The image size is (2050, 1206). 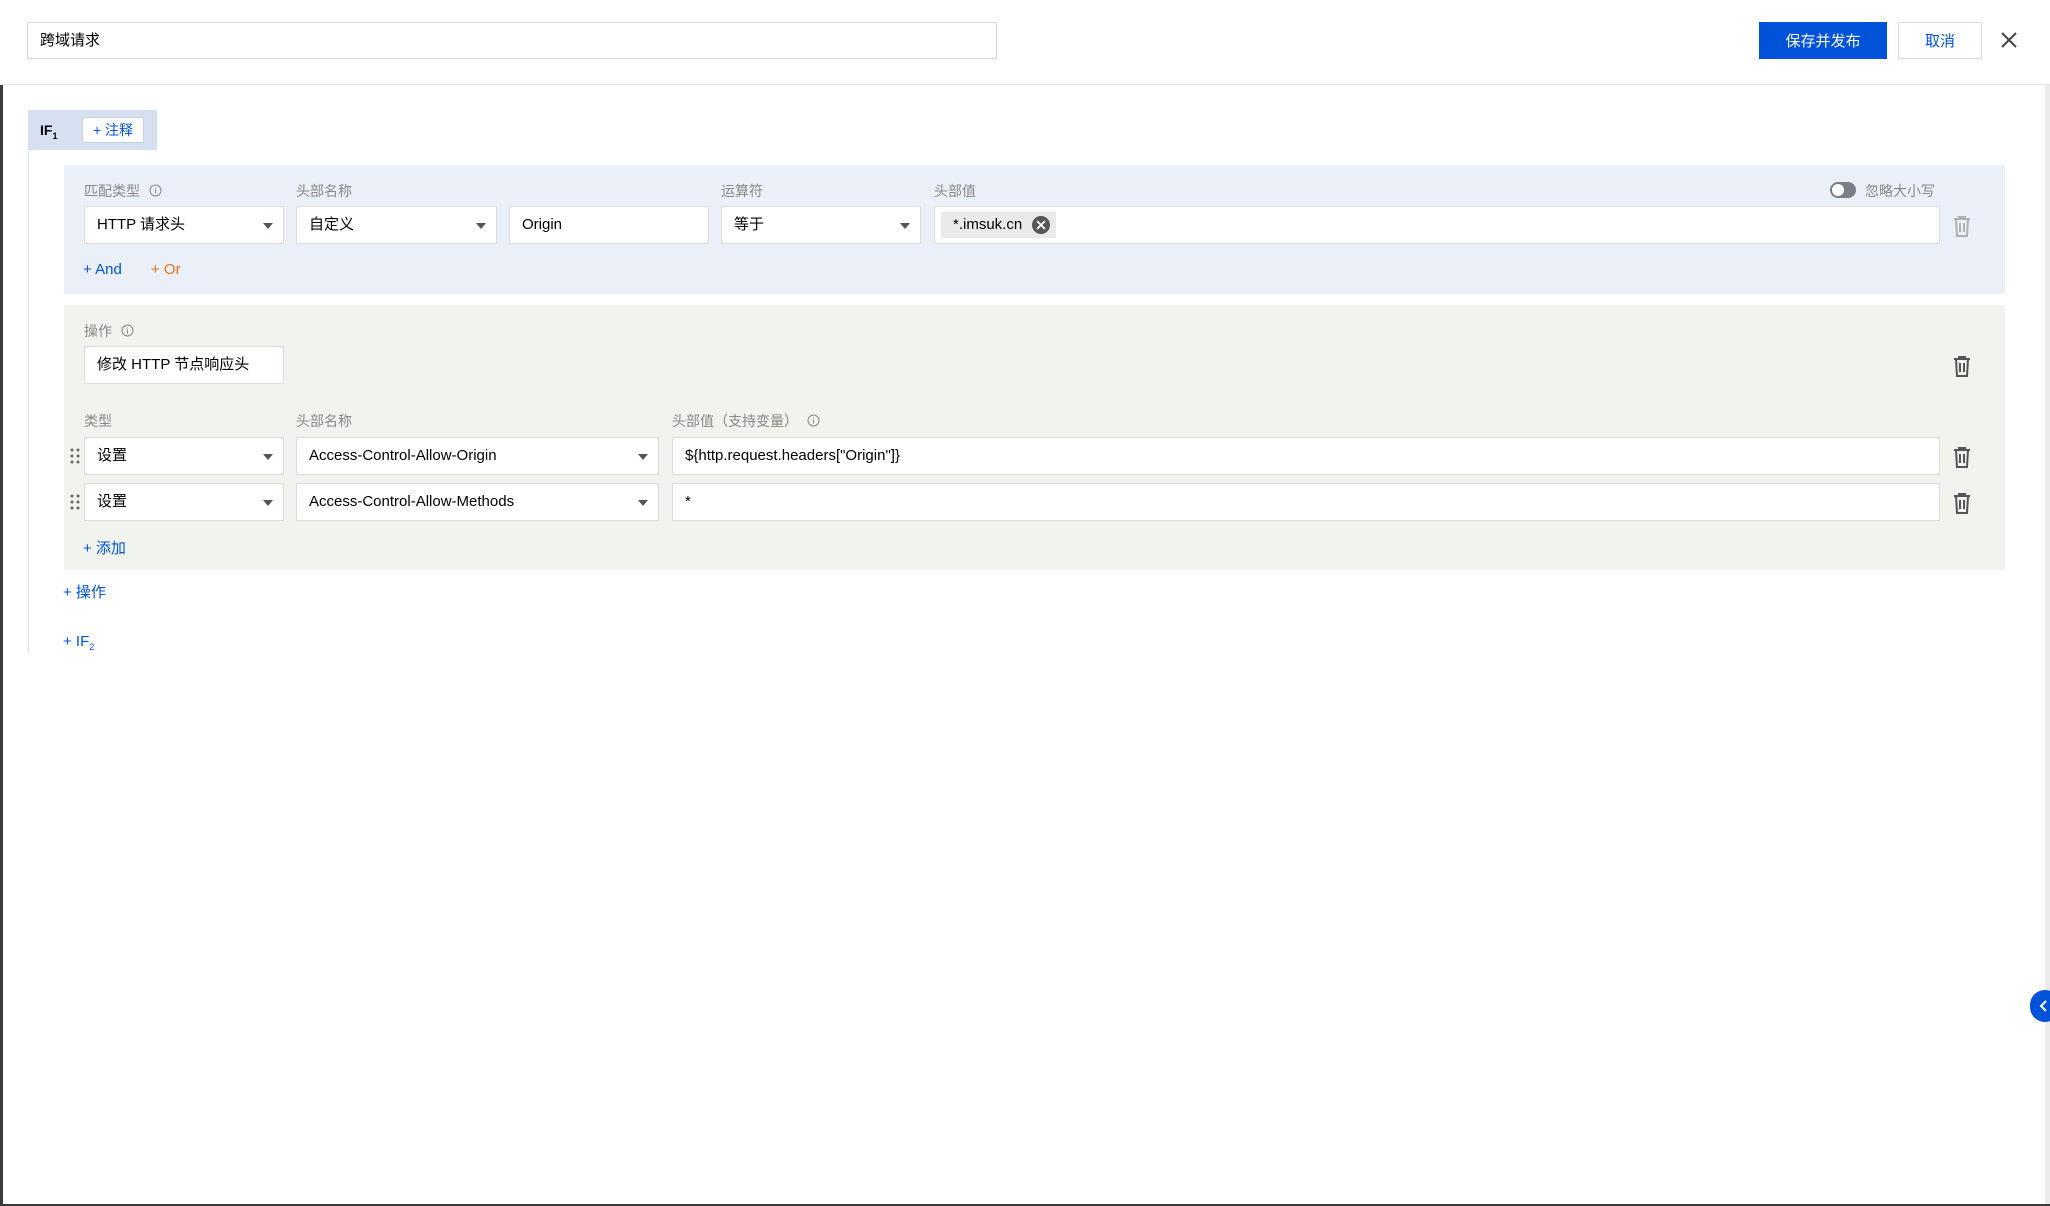 What do you see at coordinates (324, 421) in the screenshot?
I see `header-name-column-label: 头部名称` at bounding box center [324, 421].